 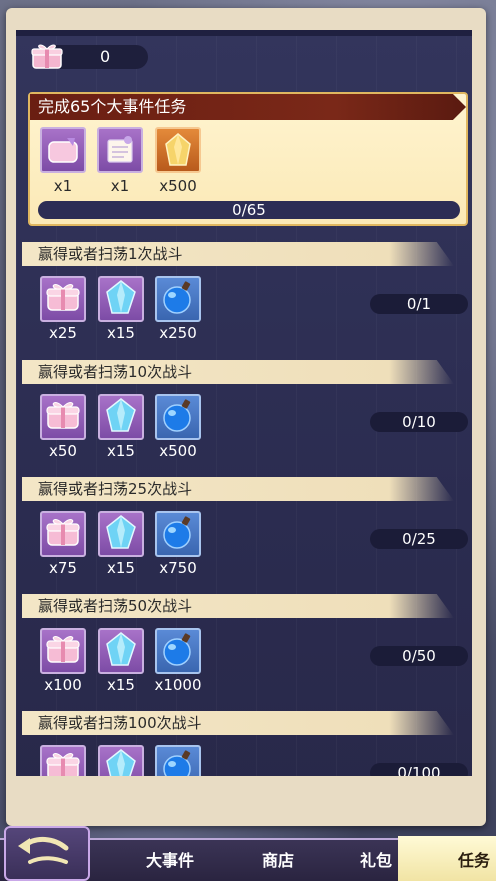 What do you see at coordinates (115, 372) in the screenshot?
I see `task-title: 赢得或者扫荡10次战斗` at bounding box center [115, 372].